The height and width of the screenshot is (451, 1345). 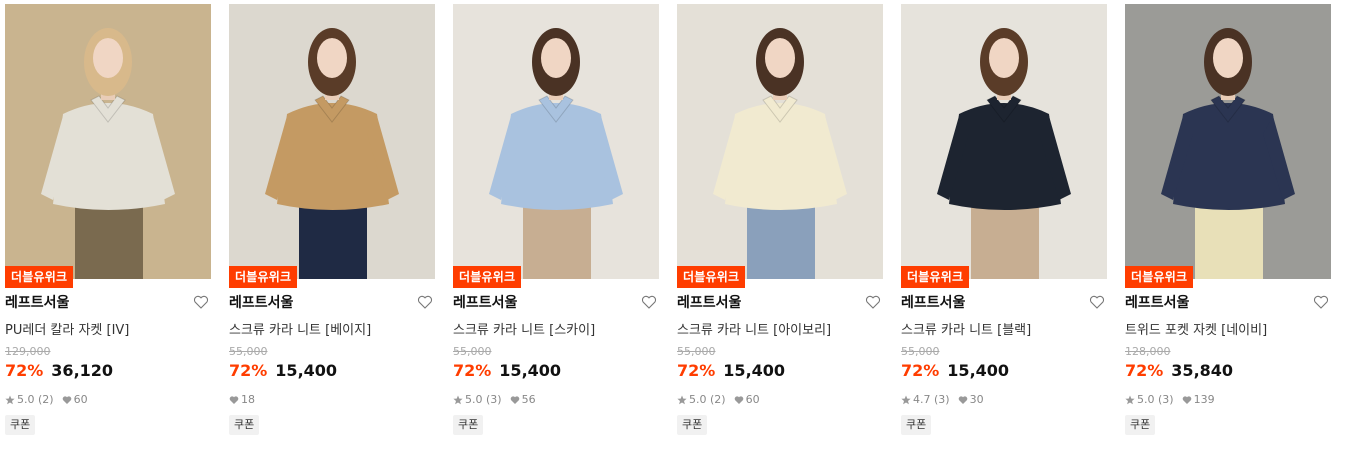 What do you see at coordinates (966, 328) in the screenshot?
I see `product-name: 스크류 카라 니트 [블랙]` at bounding box center [966, 328].